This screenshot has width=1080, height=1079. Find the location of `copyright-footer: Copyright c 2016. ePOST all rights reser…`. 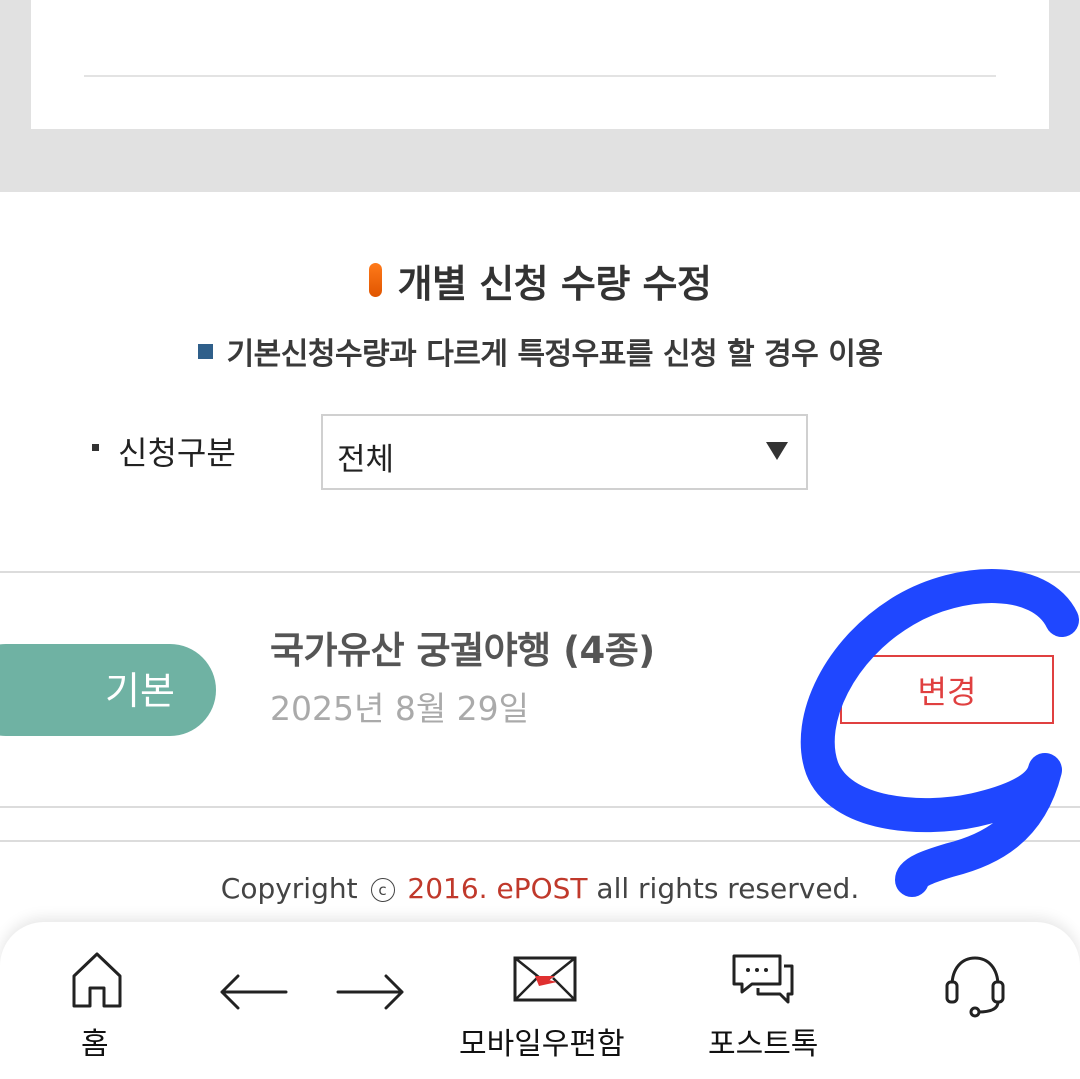

copyright-footer: Copyright c 2016. ePOST all rights reser… is located at coordinates (540, 888).